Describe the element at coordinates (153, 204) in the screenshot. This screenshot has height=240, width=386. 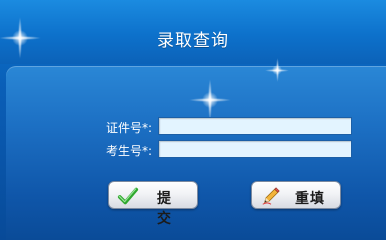
I see `submit-button: 提 交` at that location.